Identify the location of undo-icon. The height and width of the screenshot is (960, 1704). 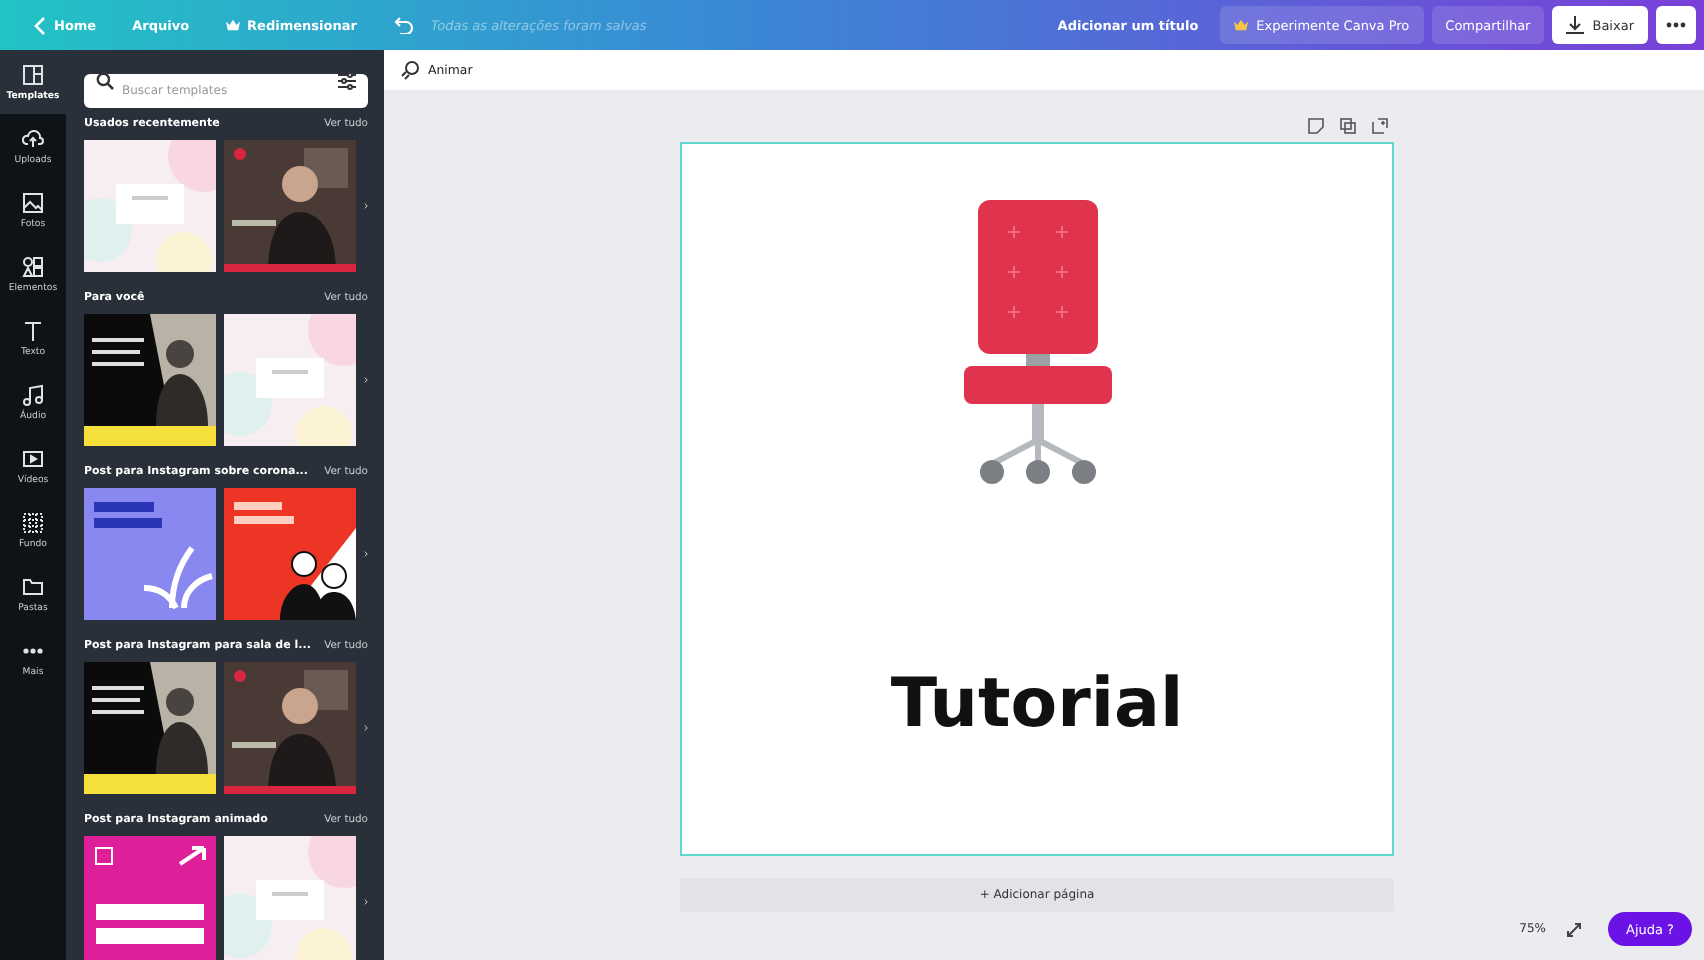
(404, 25).